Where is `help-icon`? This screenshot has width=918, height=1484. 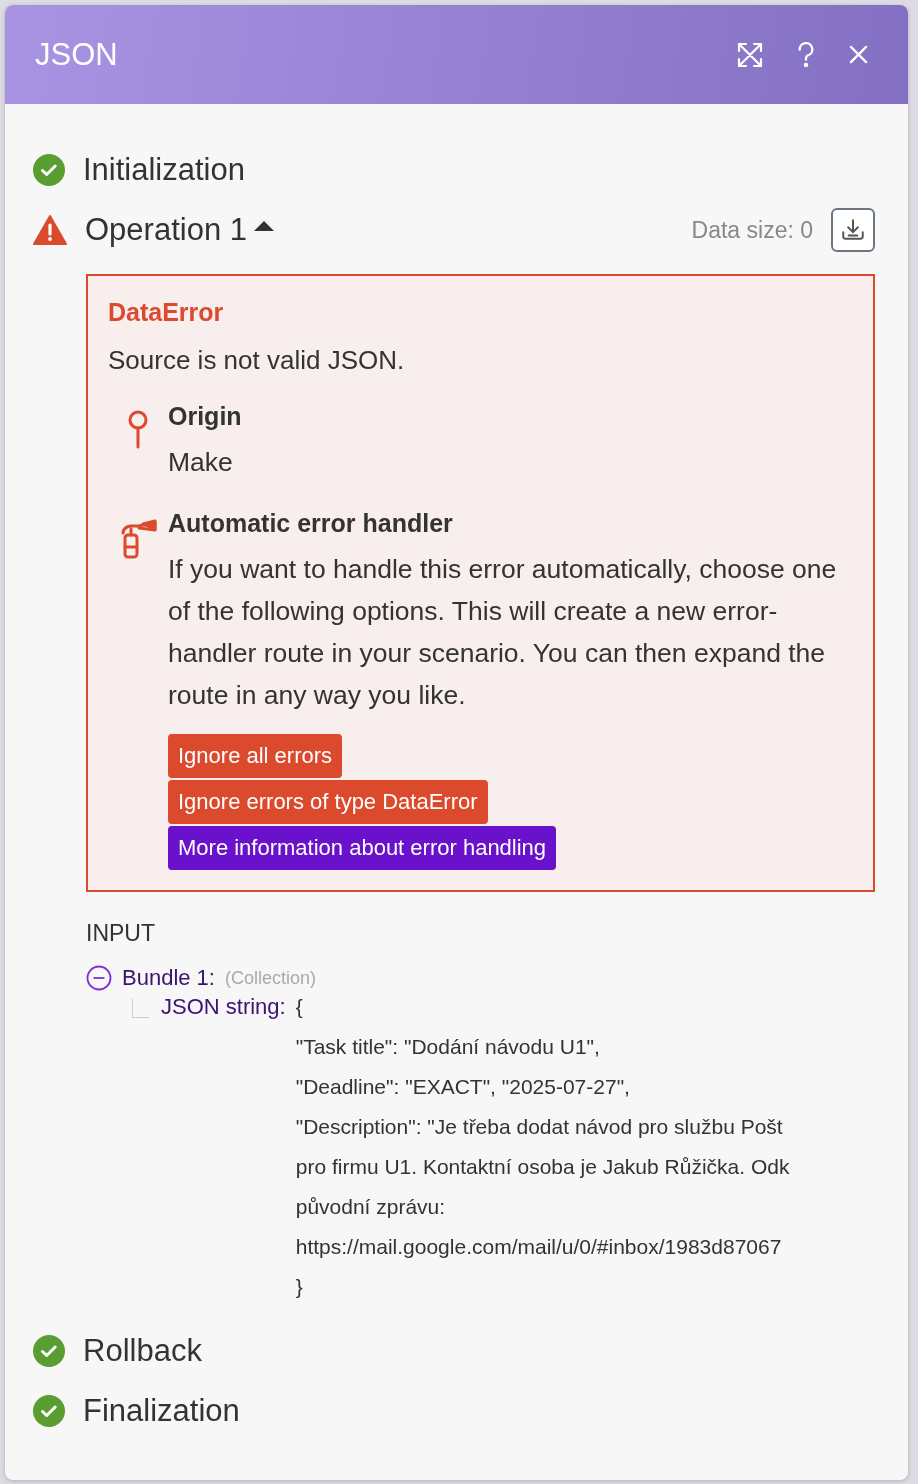 help-icon is located at coordinates (806, 54).